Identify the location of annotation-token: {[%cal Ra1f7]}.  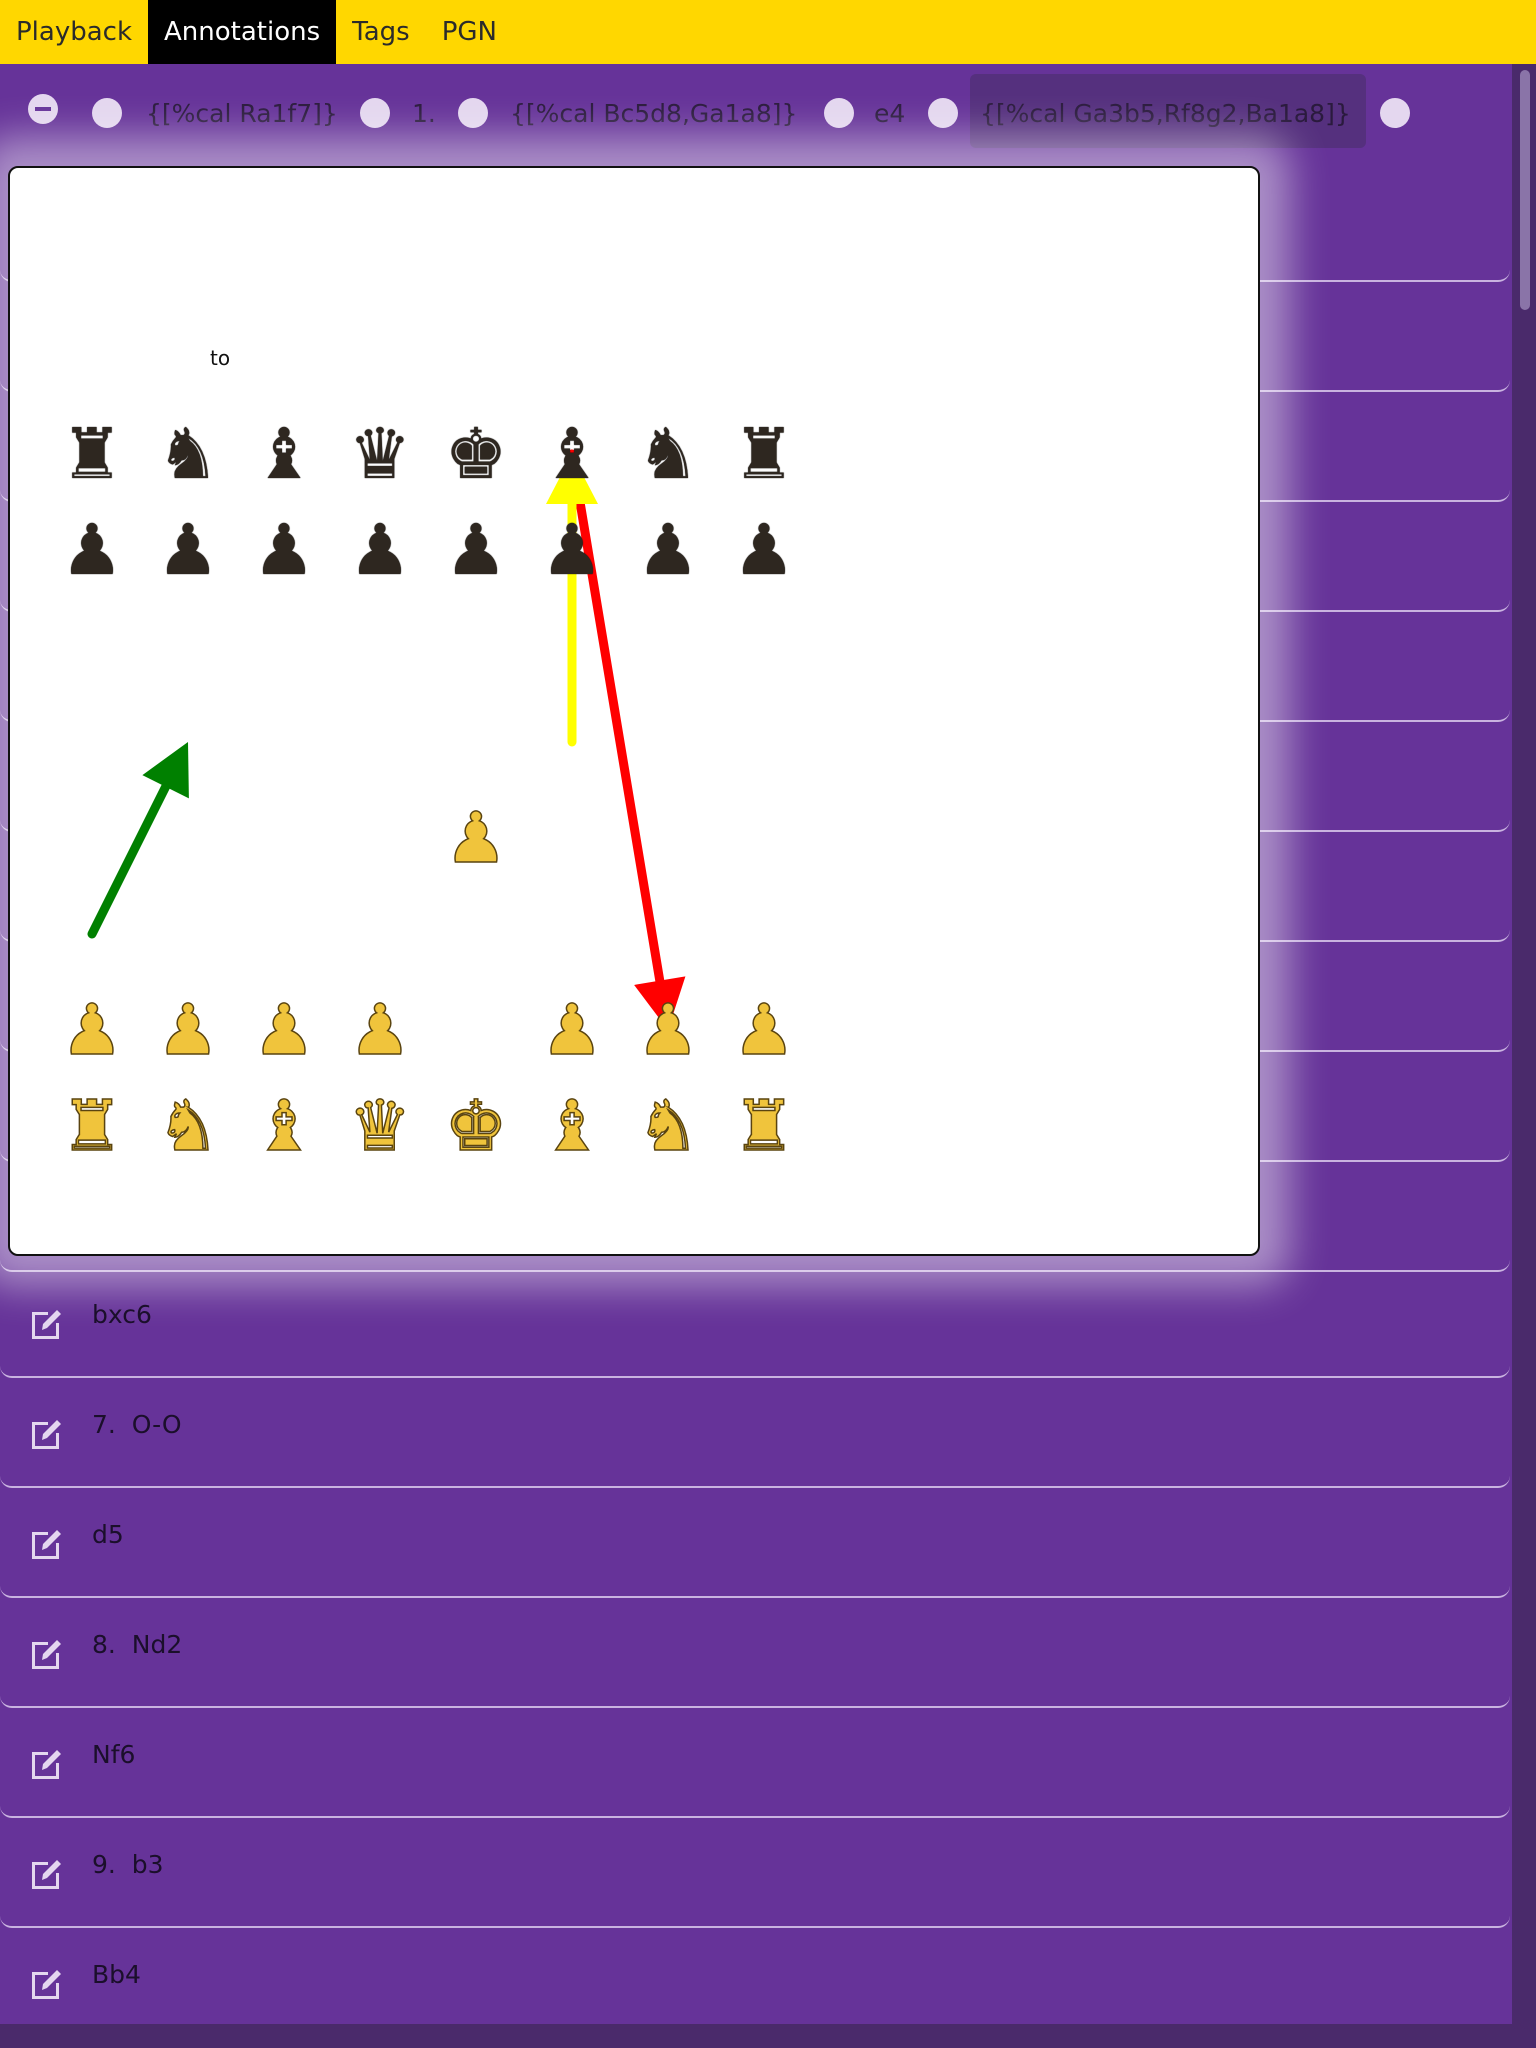
(242, 114).